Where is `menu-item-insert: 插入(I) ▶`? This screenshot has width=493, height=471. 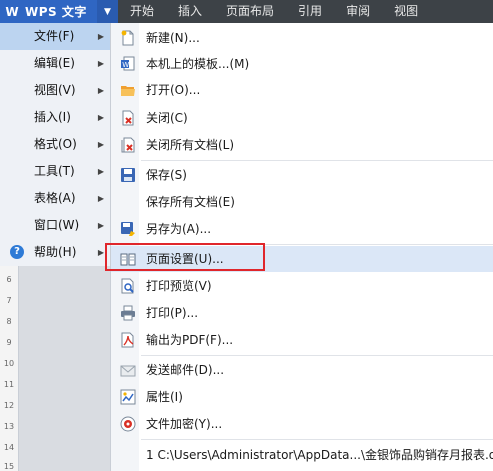 menu-item-insert: 插入(I) ▶ is located at coordinates (55, 117).